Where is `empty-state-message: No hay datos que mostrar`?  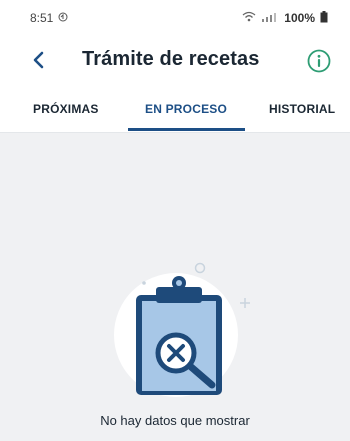
empty-state-message: No hay datos que mostrar is located at coordinates (175, 420).